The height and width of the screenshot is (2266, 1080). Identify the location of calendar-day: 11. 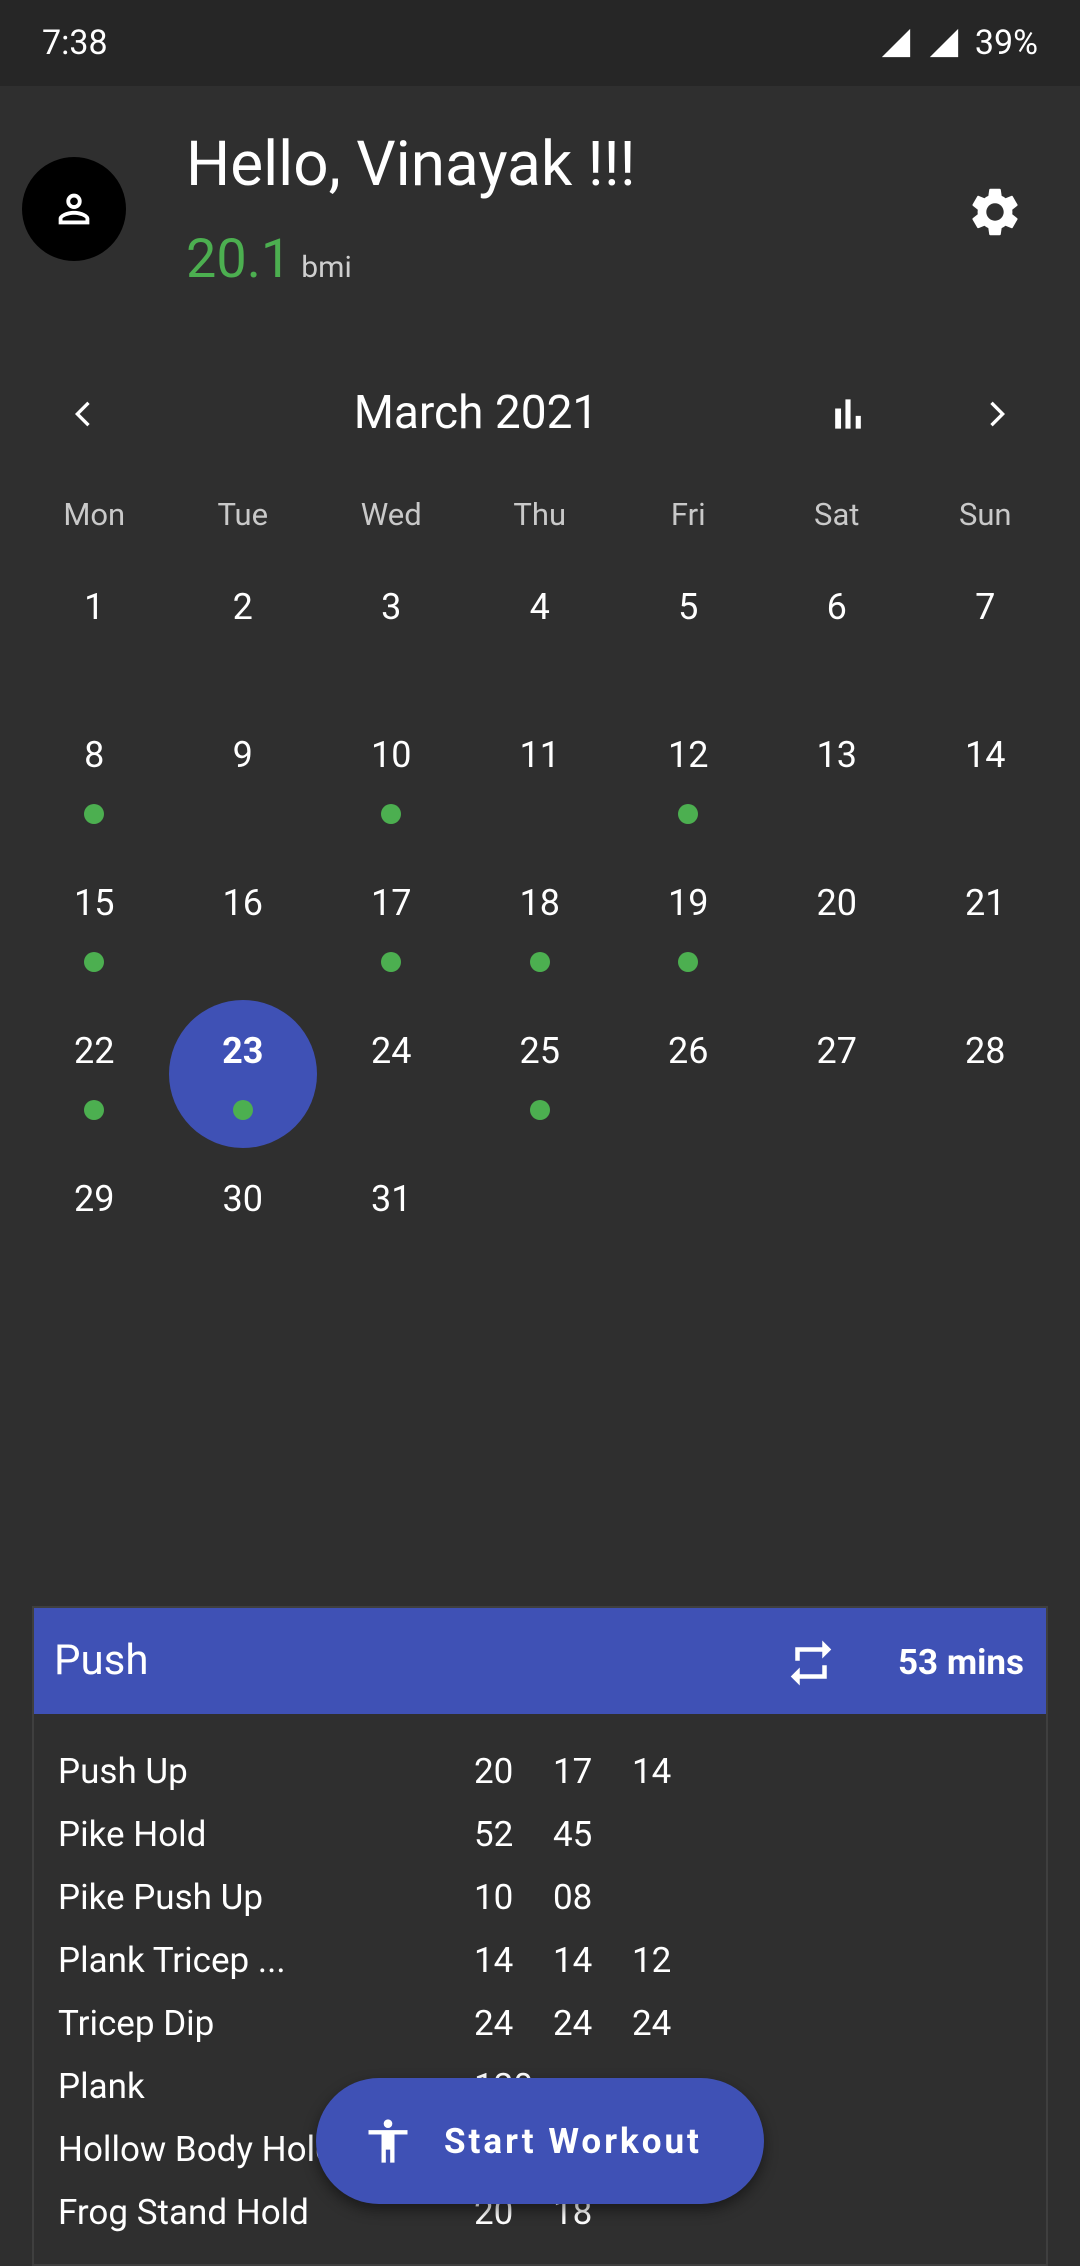
(540, 758).